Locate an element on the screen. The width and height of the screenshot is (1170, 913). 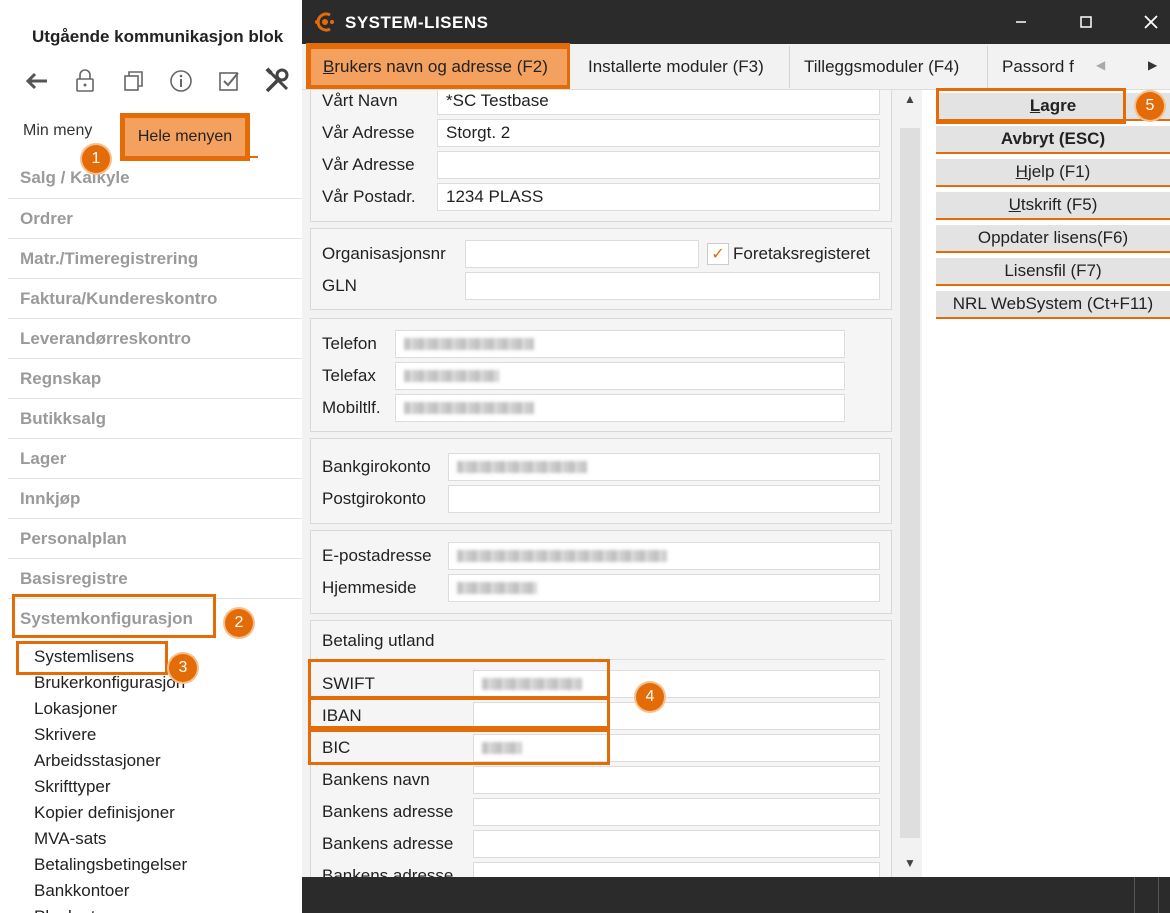
menu-item-personalplan: Personalplan is located at coordinates (155, 538).